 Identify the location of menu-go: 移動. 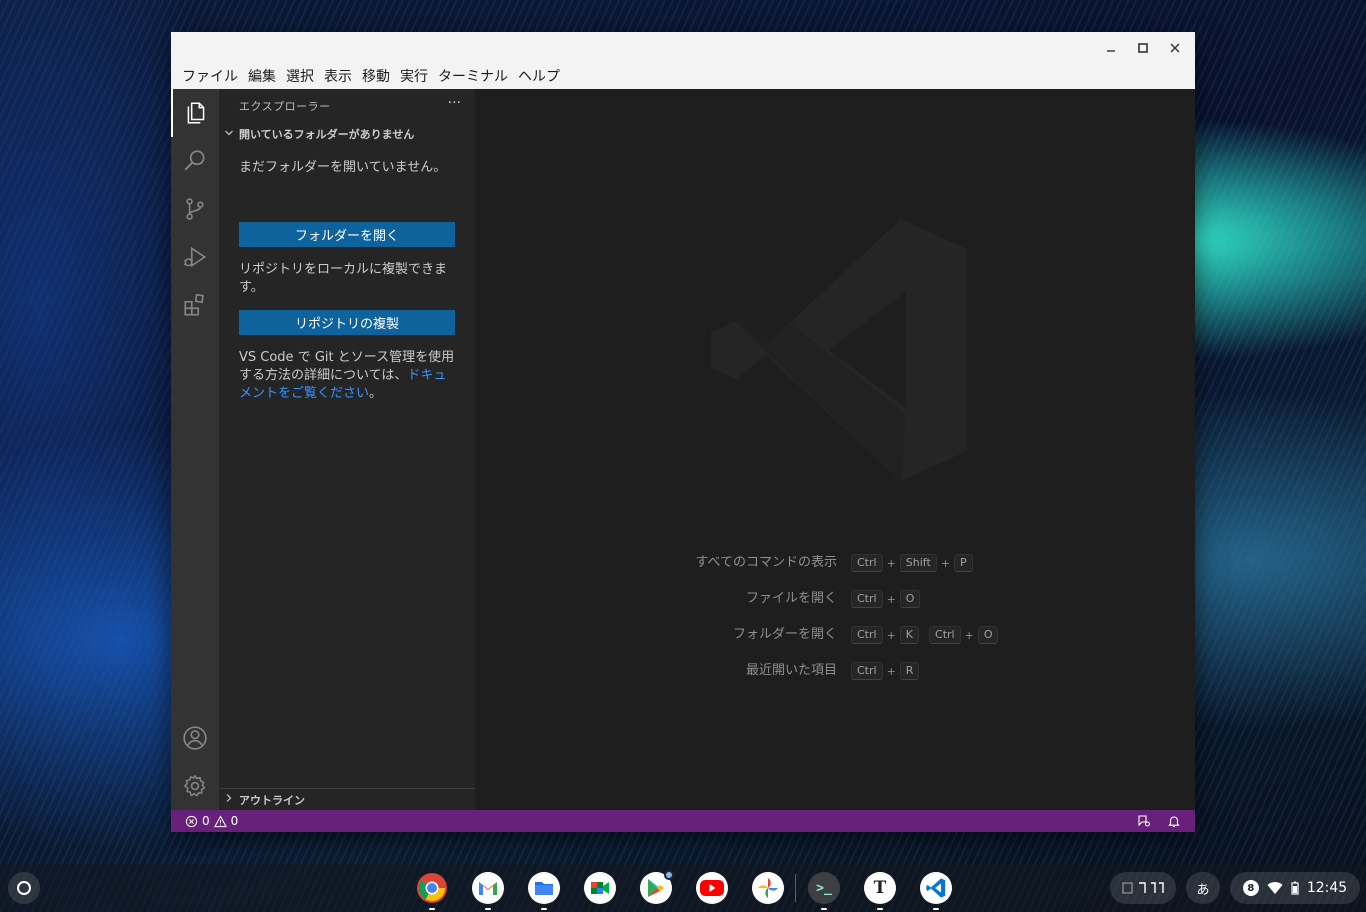
(376, 77).